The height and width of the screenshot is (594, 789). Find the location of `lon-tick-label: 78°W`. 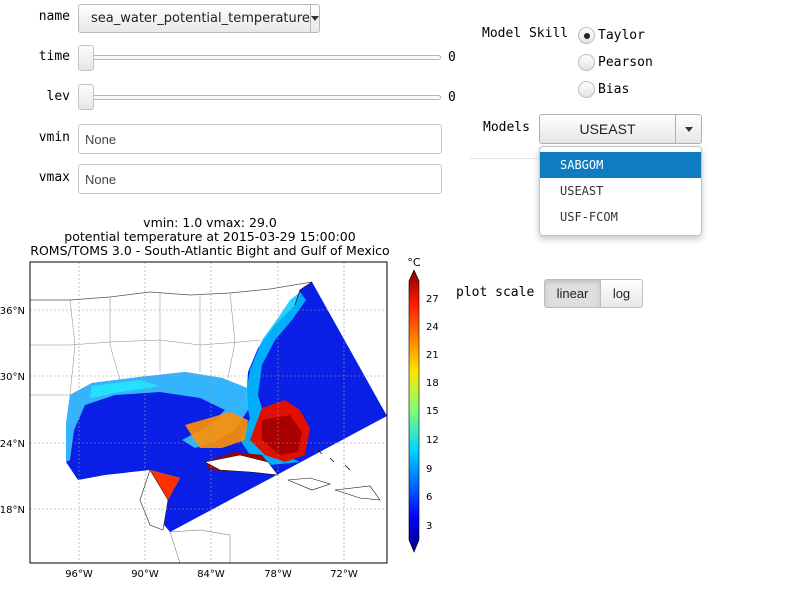

lon-tick-label: 78°W is located at coordinates (278, 574).